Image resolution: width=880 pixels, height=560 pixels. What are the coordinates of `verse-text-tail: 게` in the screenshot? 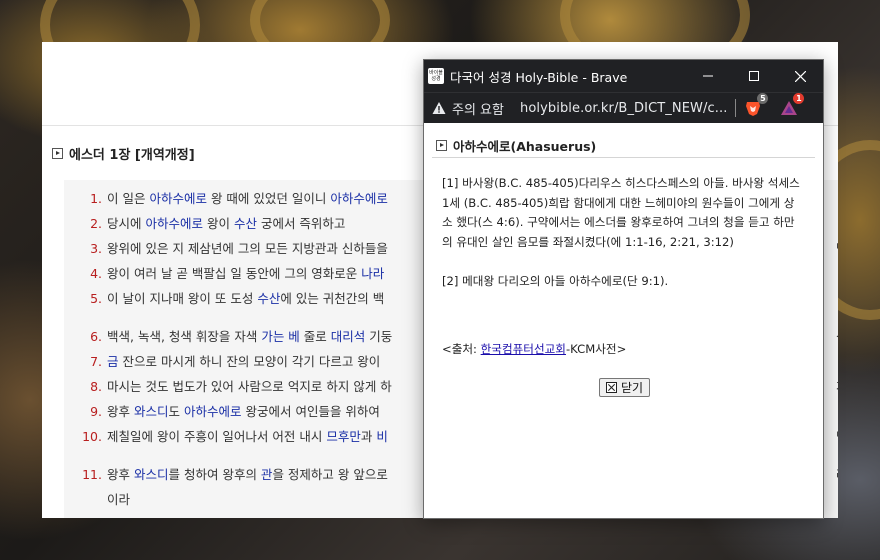 It's located at (837, 385).